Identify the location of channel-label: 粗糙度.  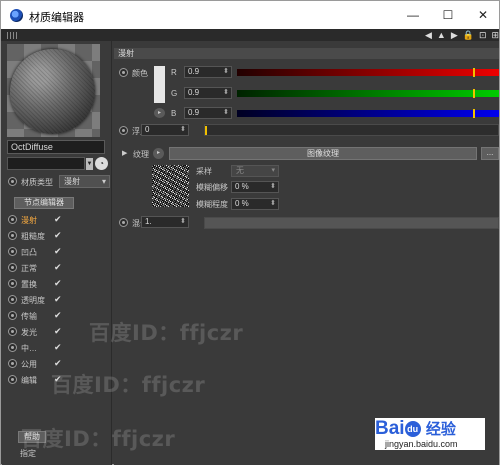
(33, 236).